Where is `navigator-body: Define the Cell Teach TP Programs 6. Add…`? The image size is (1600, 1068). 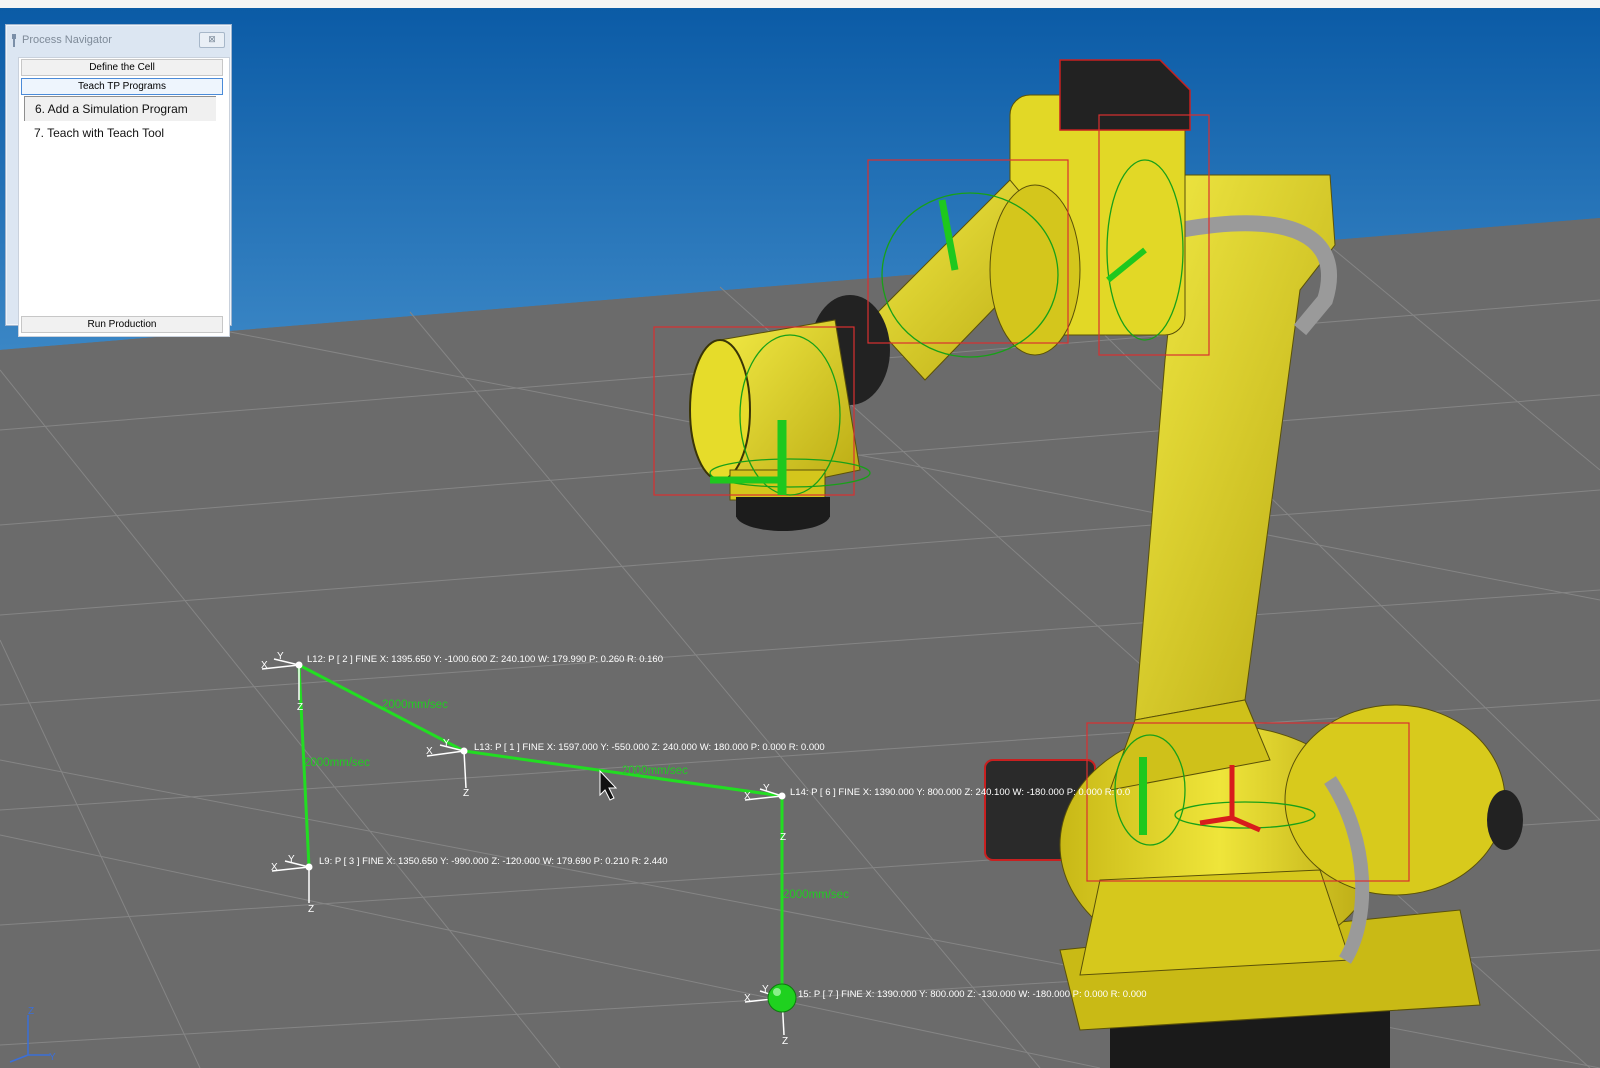
navigator-body: Define the Cell Teach TP Programs 6. Add… is located at coordinates (124, 197).